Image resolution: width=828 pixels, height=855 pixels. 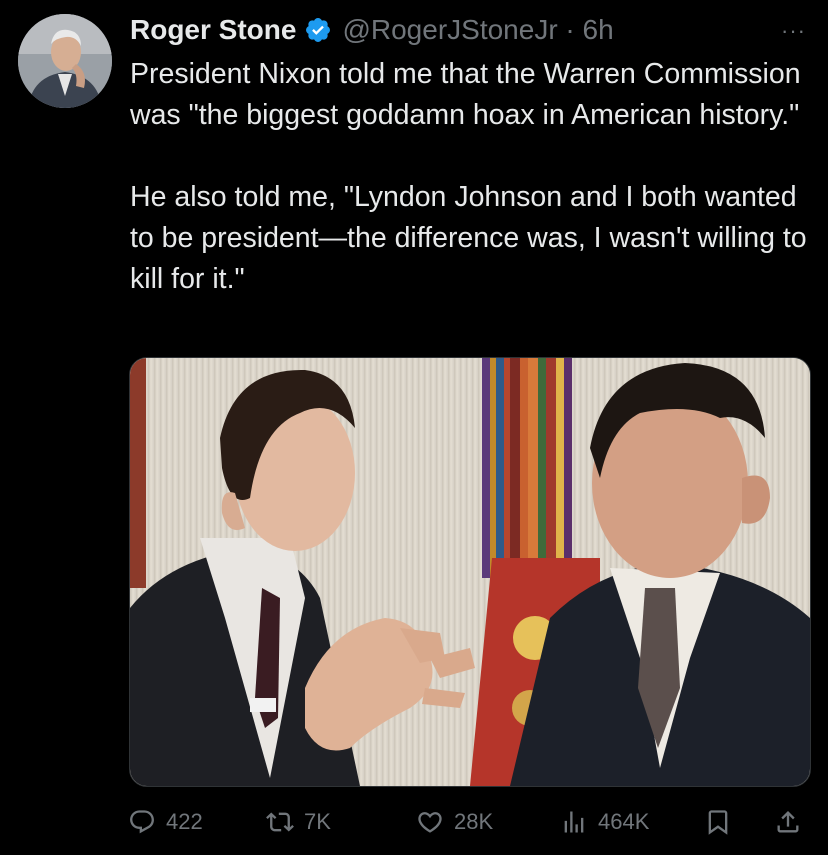 I want to click on repost-button: 7K, so click(x=298, y=822).